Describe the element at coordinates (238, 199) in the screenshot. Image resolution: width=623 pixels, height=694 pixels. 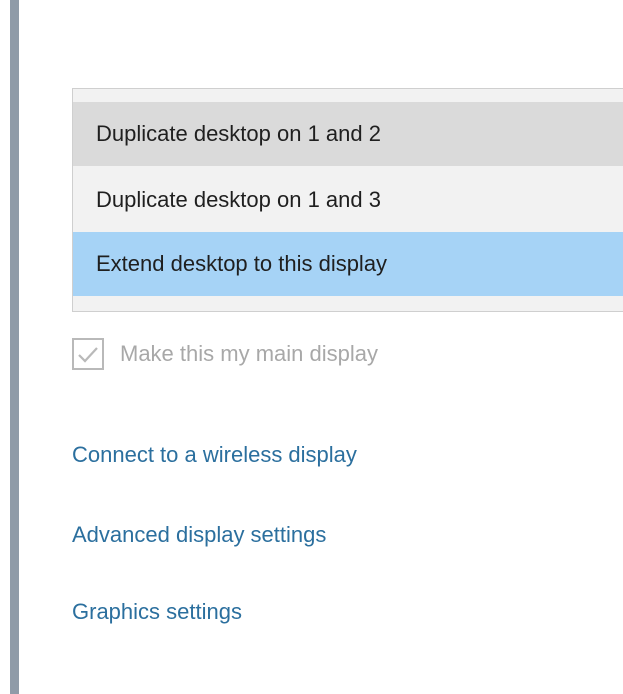
I see `option-label: Duplicate desktop on 1 and 3` at that location.